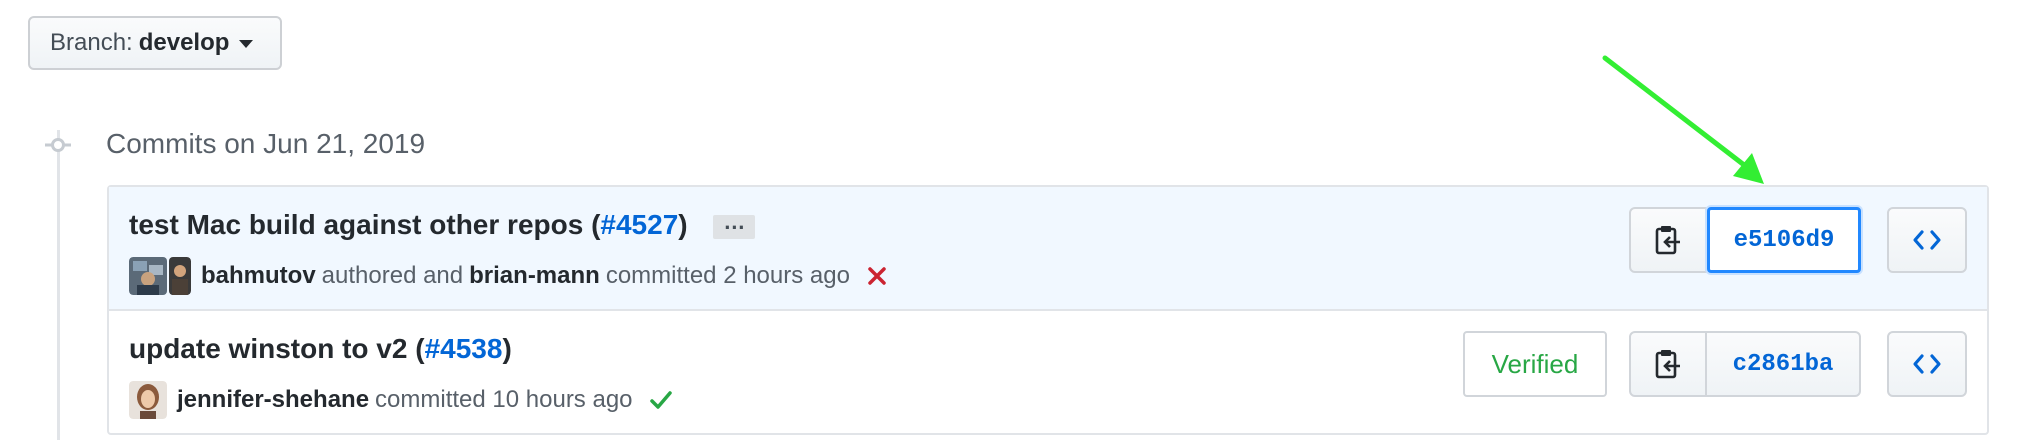 This screenshot has width=2022, height=440. Describe the element at coordinates (277, 348) in the screenshot. I see `commit-title-link: update winston to v2 (` at that location.